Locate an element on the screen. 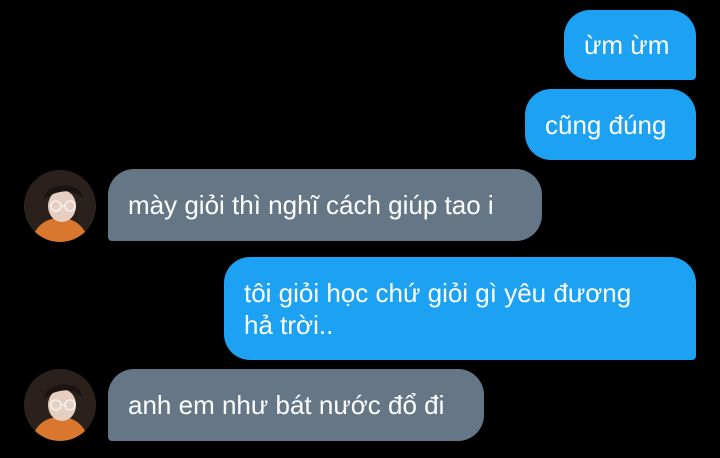  message-bubble-sent: cũng đúng is located at coordinates (610, 124).